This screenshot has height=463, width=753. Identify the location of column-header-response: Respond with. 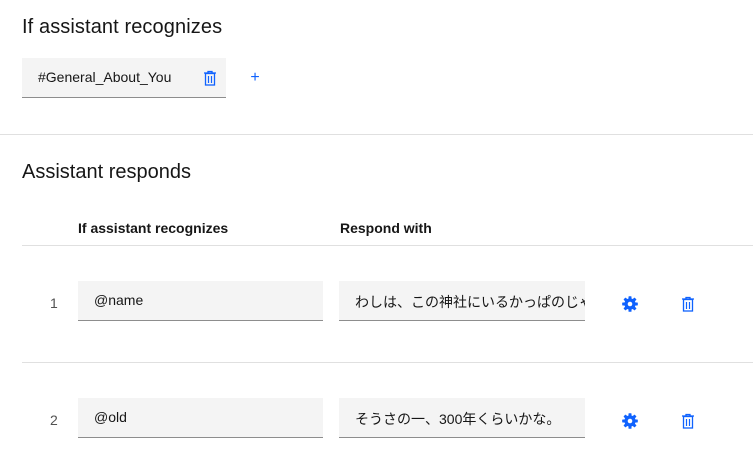
(386, 228).